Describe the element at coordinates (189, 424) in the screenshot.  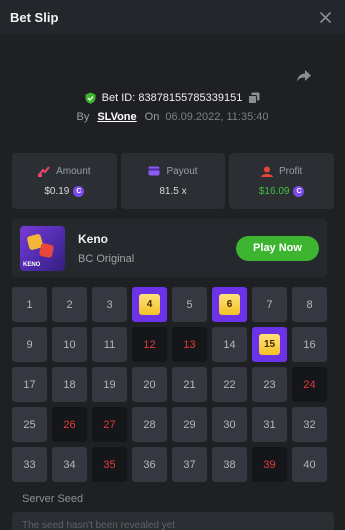
I see `keno-cell: 29` at that location.